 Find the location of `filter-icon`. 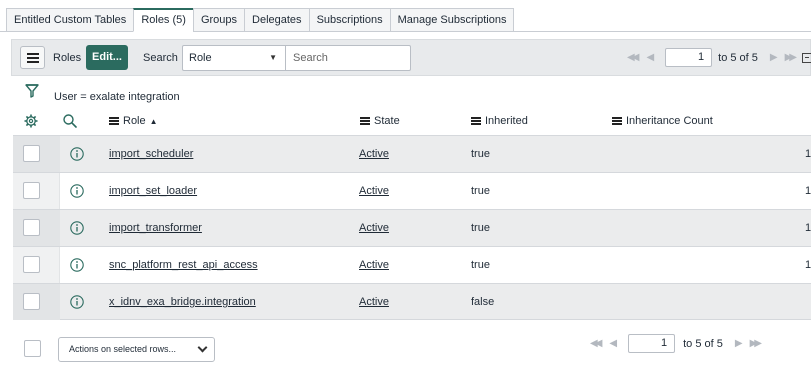

filter-icon is located at coordinates (32, 91).